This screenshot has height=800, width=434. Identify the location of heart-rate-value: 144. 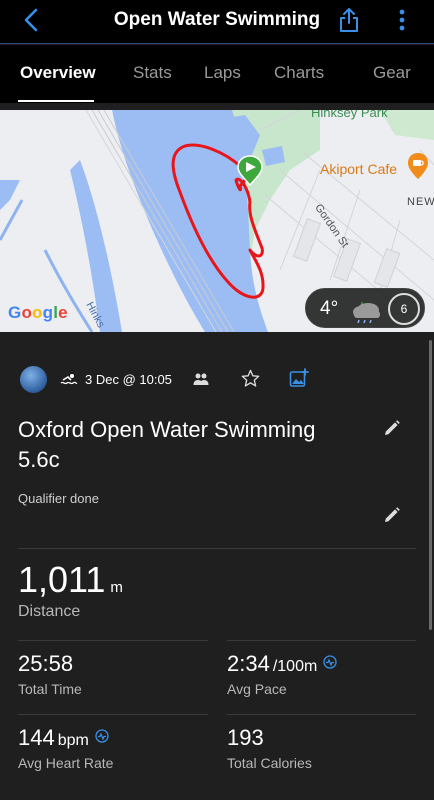
(36, 737).